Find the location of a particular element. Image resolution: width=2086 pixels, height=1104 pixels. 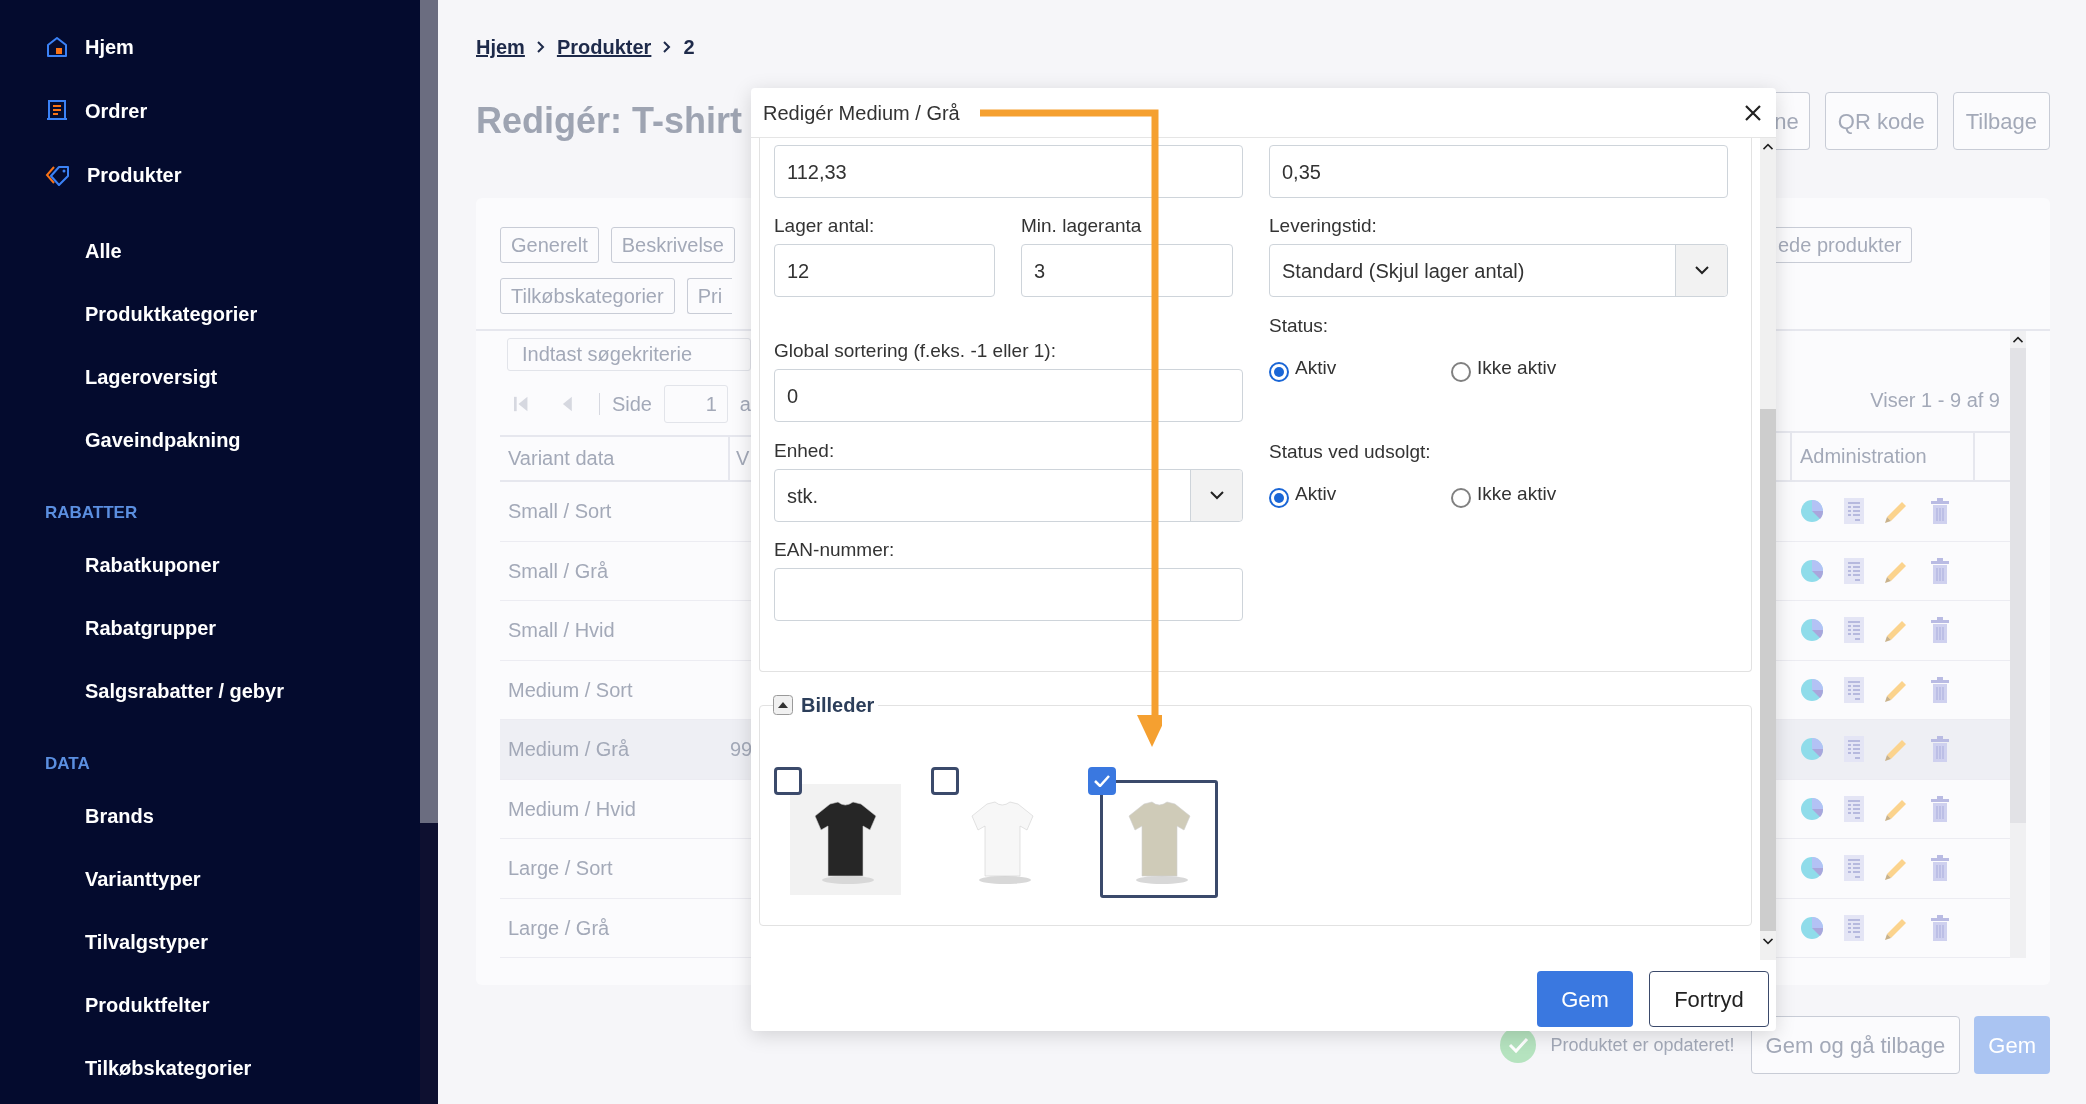

nav-item: Rabatgrupper is located at coordinates (151, 627).